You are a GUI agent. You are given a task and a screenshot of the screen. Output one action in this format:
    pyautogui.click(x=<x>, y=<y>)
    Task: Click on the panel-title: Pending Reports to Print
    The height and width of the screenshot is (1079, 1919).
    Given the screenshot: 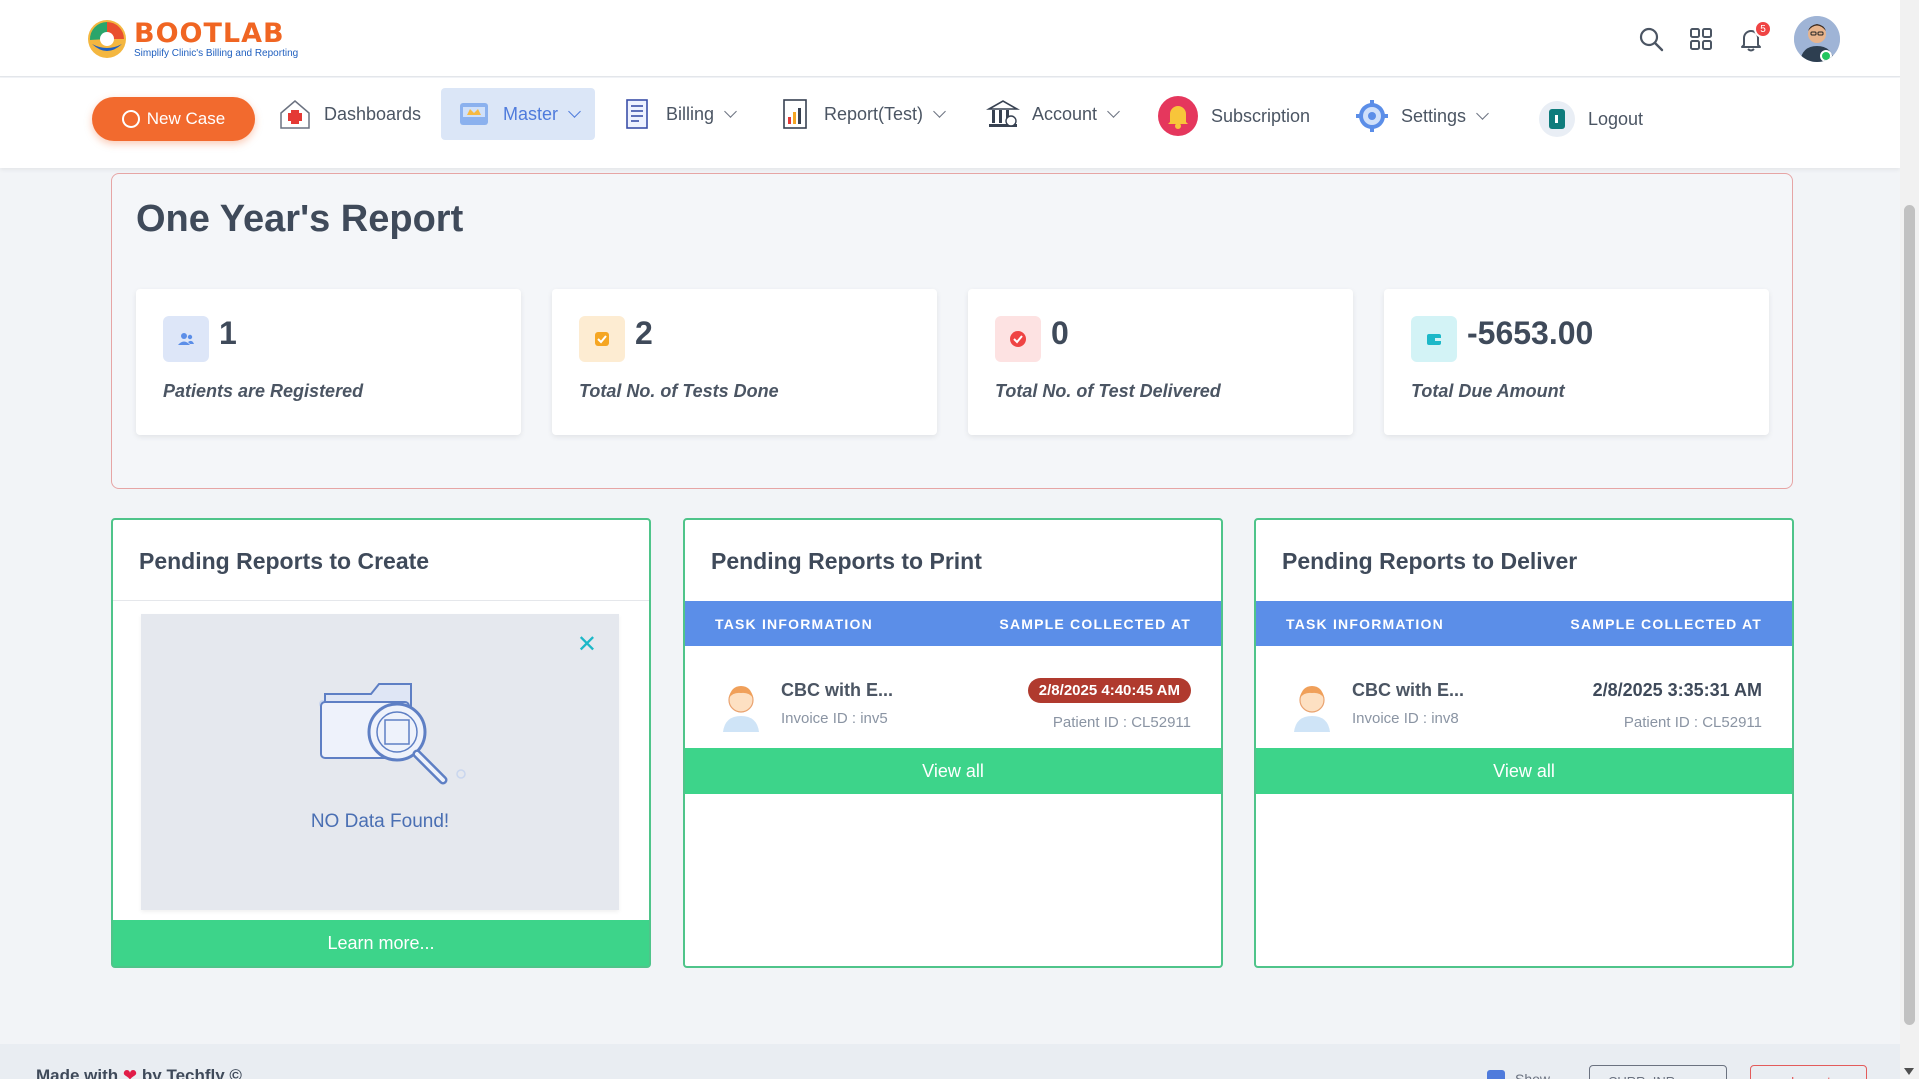 What is the action you would take?
    pyautogui.click(x=846, y=561)
    